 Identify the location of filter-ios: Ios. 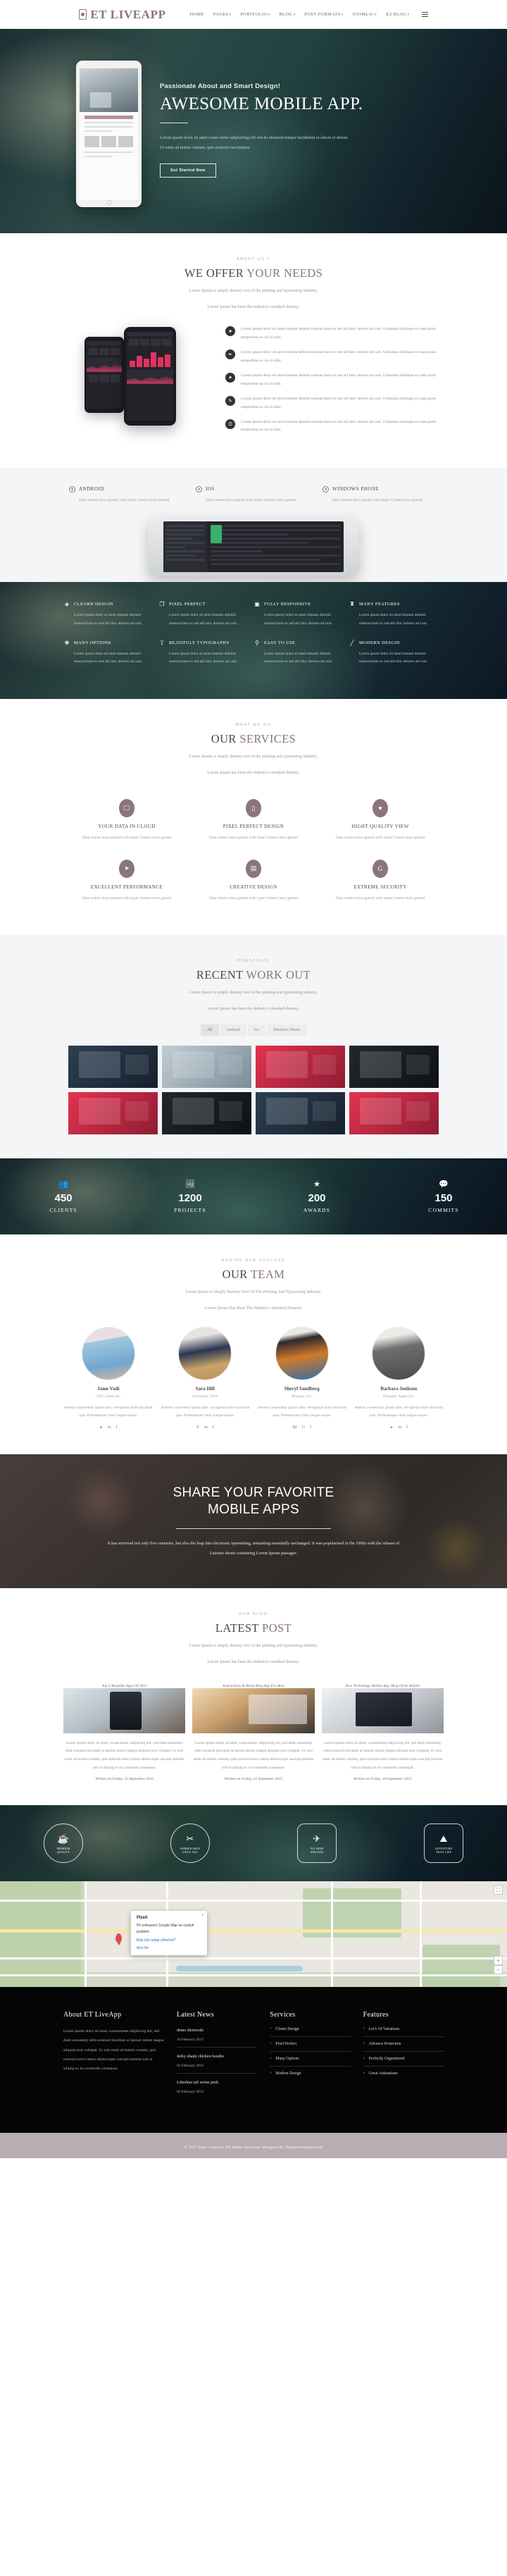
(256, 1030).